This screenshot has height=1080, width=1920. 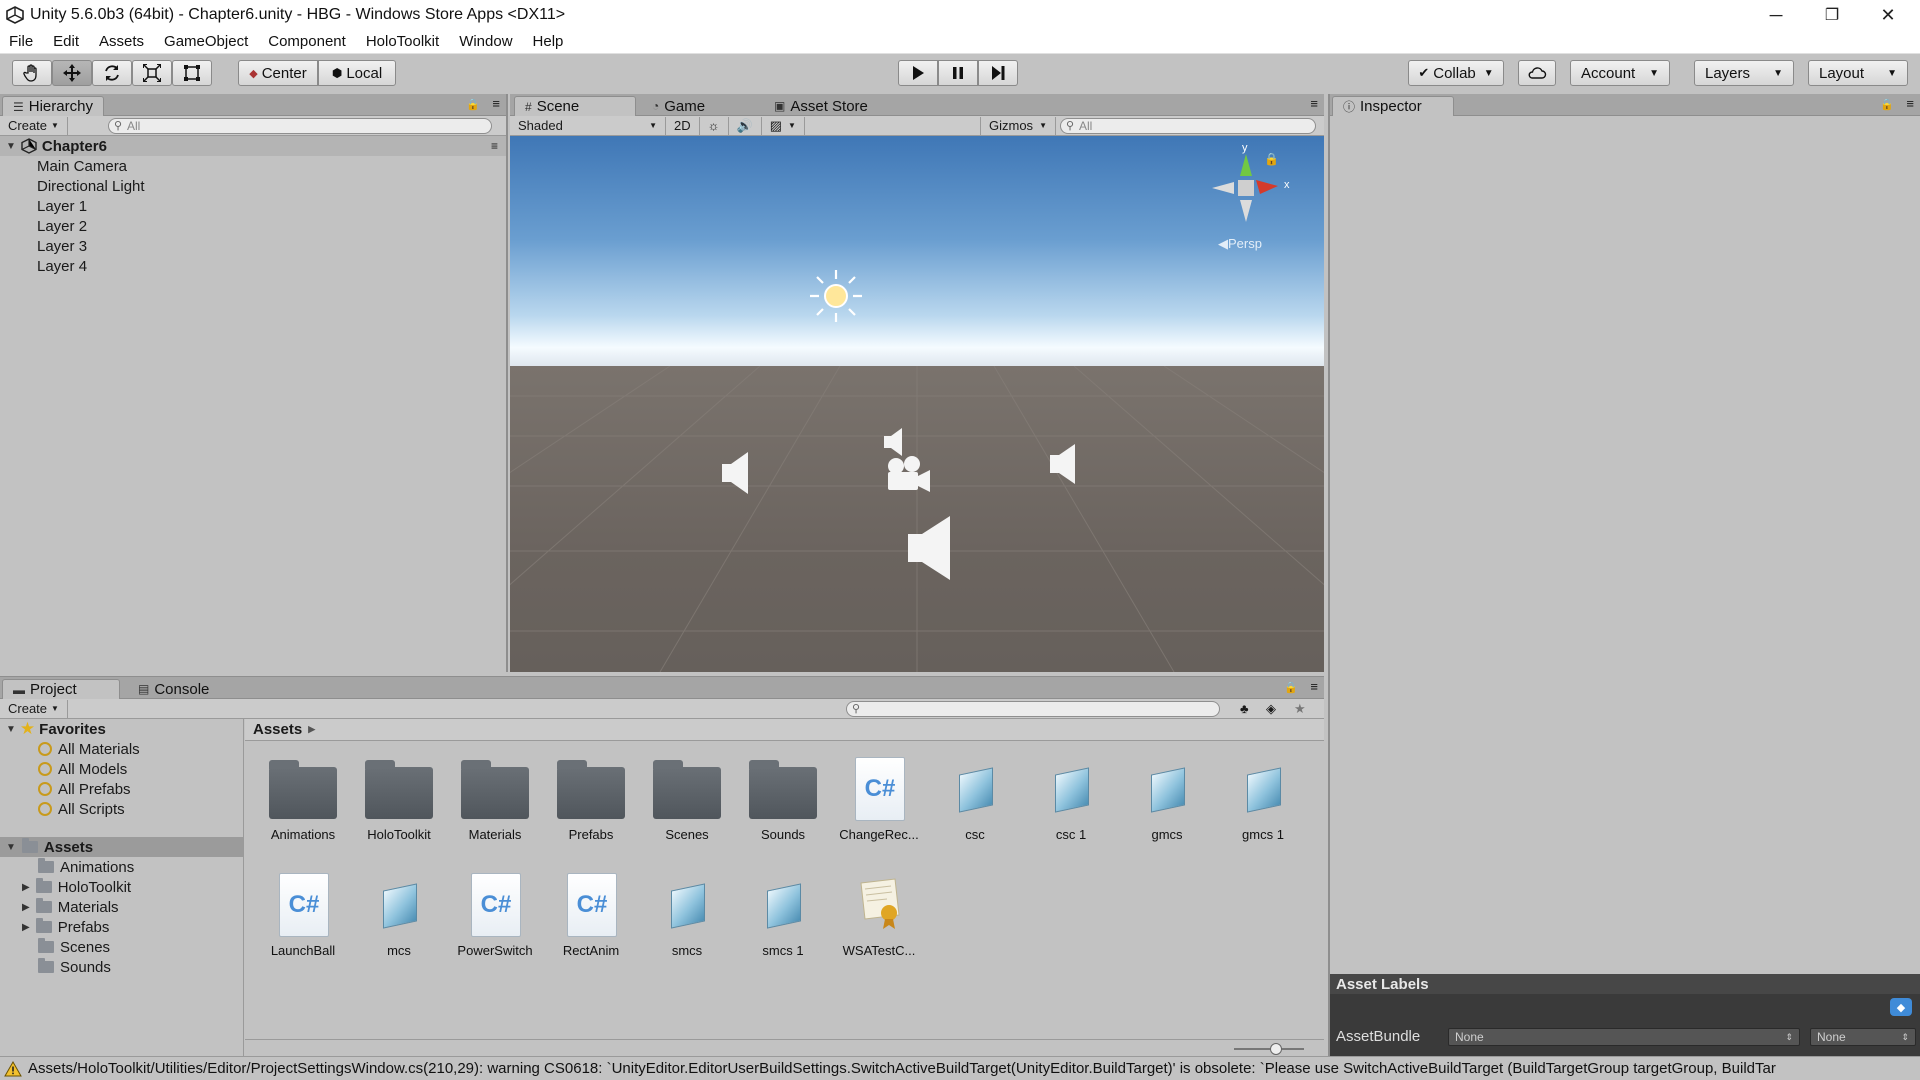 I want to click on assetbundle-dropdown: None ⇕, so click(x=1624, y=1037).